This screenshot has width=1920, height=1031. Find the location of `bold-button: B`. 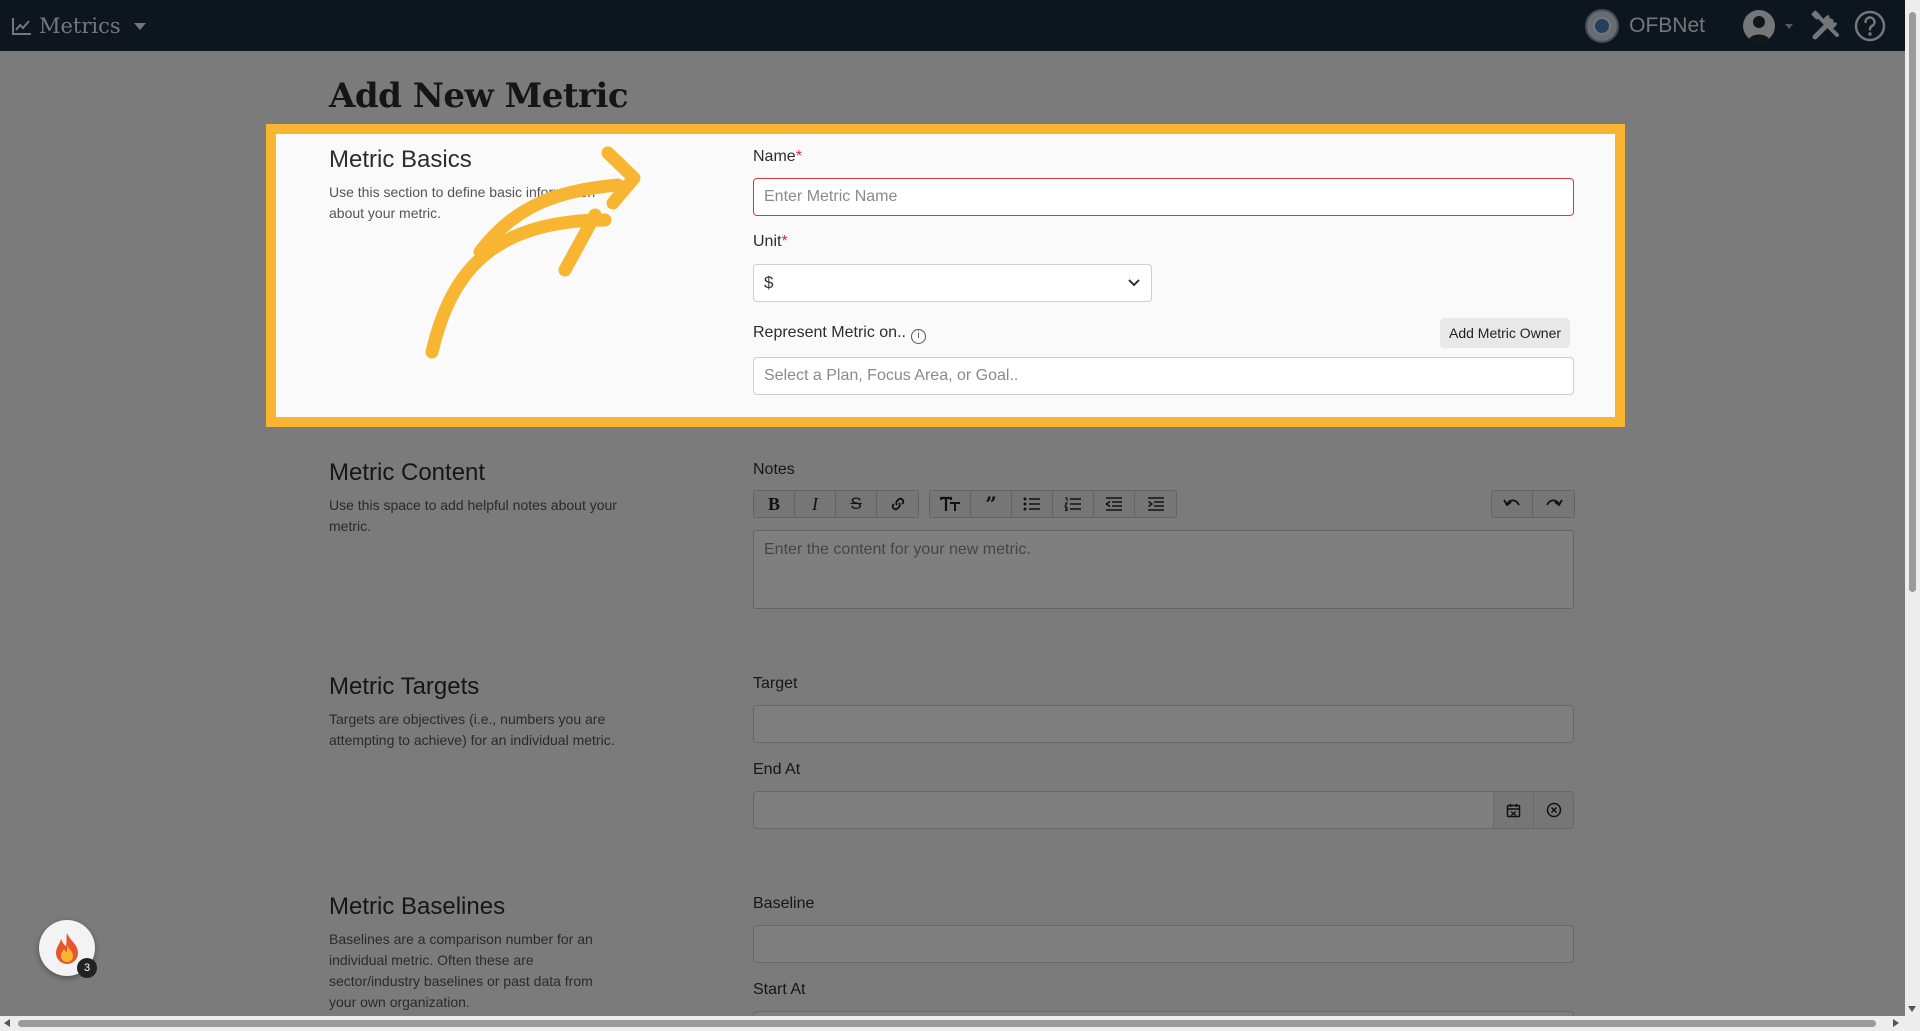

bold-button: B is located at coordinates (774, 504).